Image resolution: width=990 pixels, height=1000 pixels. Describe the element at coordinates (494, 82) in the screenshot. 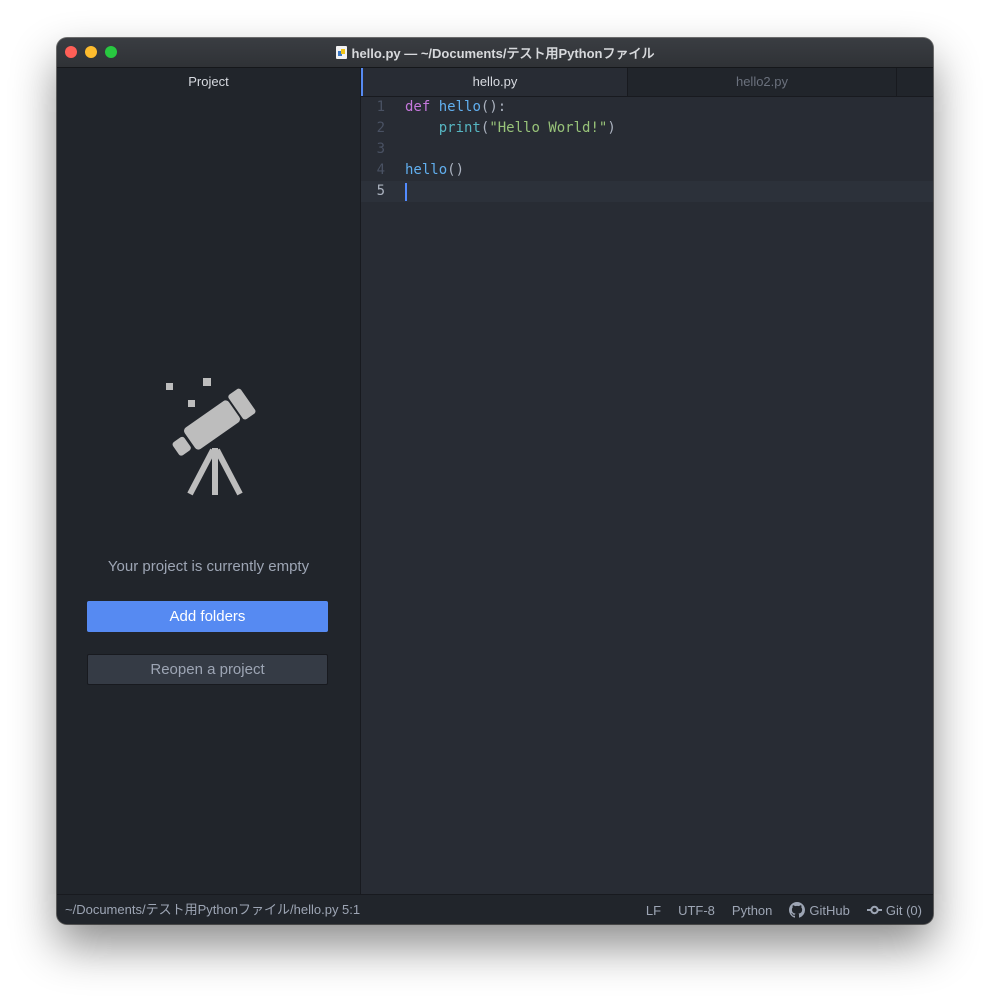

I see `tab-hello-py: hello.py` at that location.